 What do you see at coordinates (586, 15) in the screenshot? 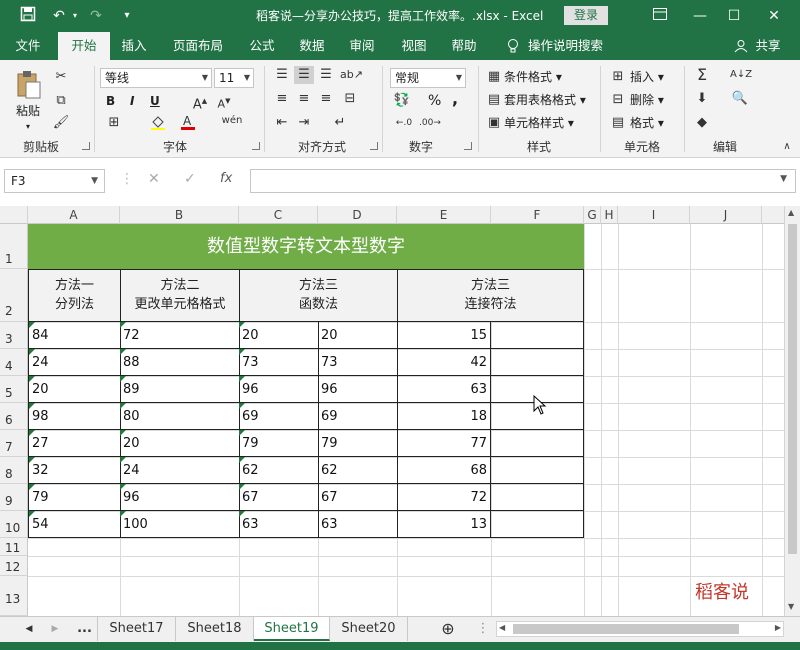
I see `login-button: 登录` at bounding box center [586, 15].